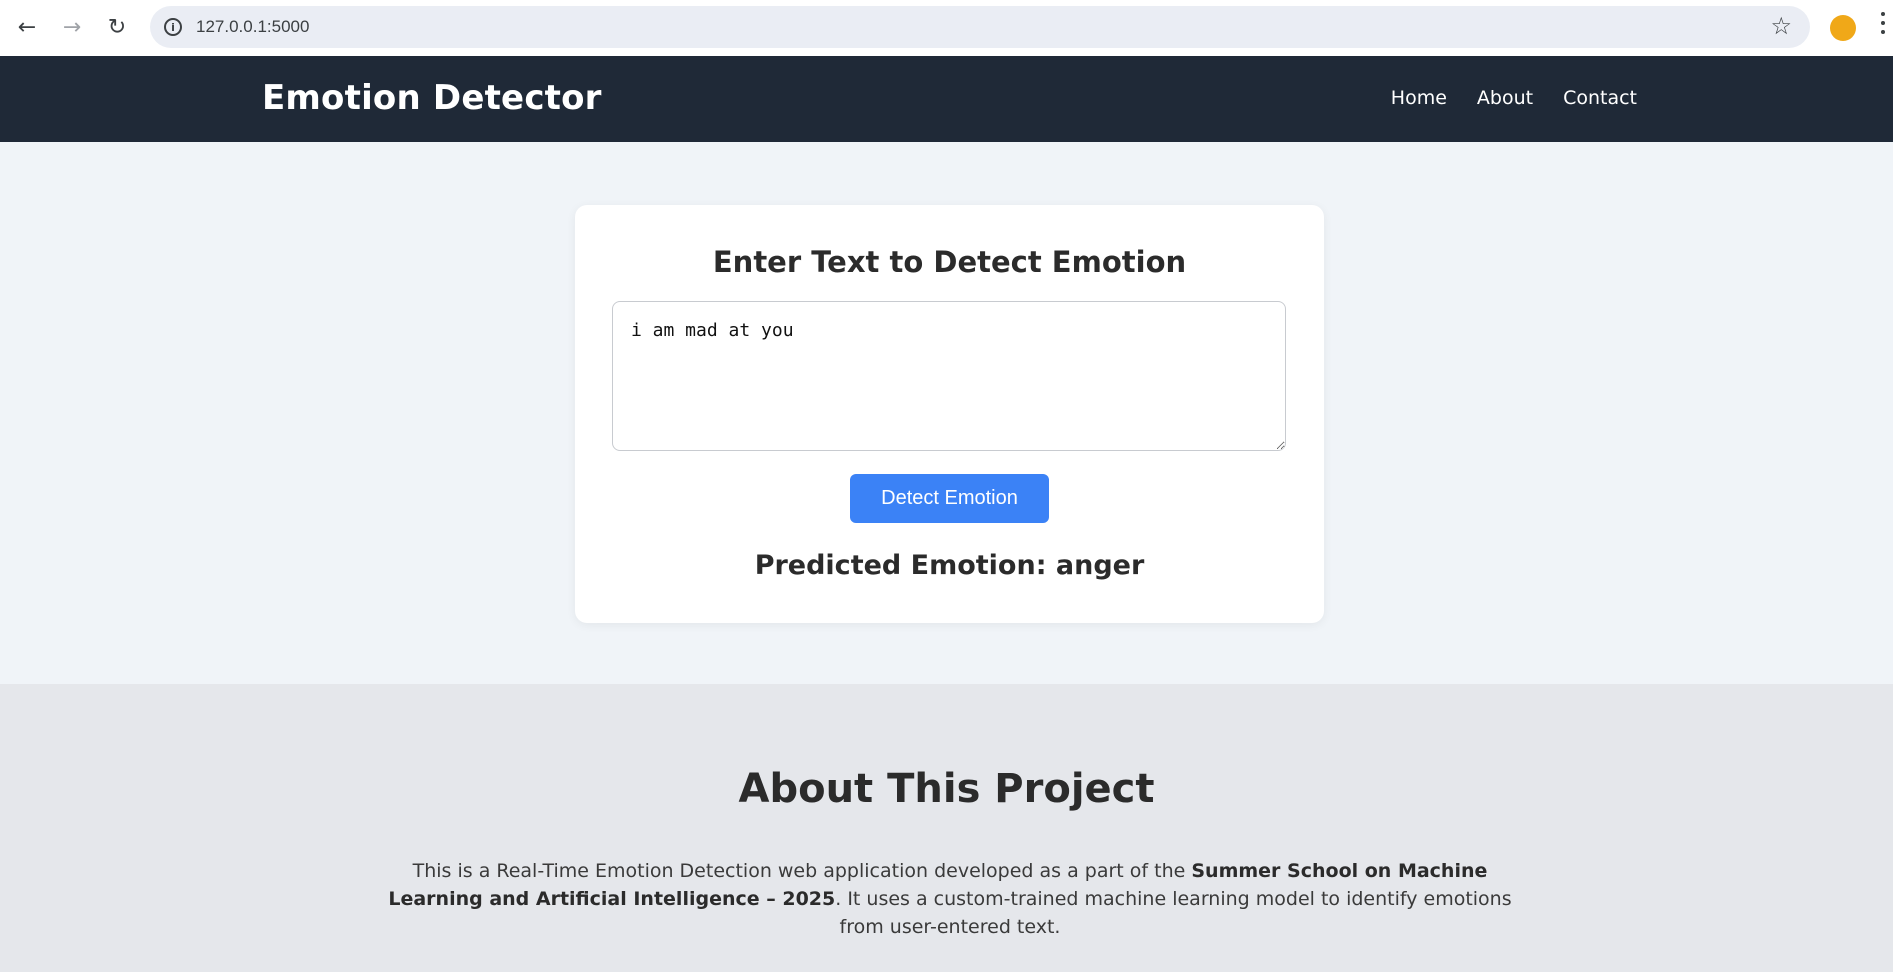 The width and height of the screenshot is (1893, 972). I want to click on info-icon: i, so click(173, 27).